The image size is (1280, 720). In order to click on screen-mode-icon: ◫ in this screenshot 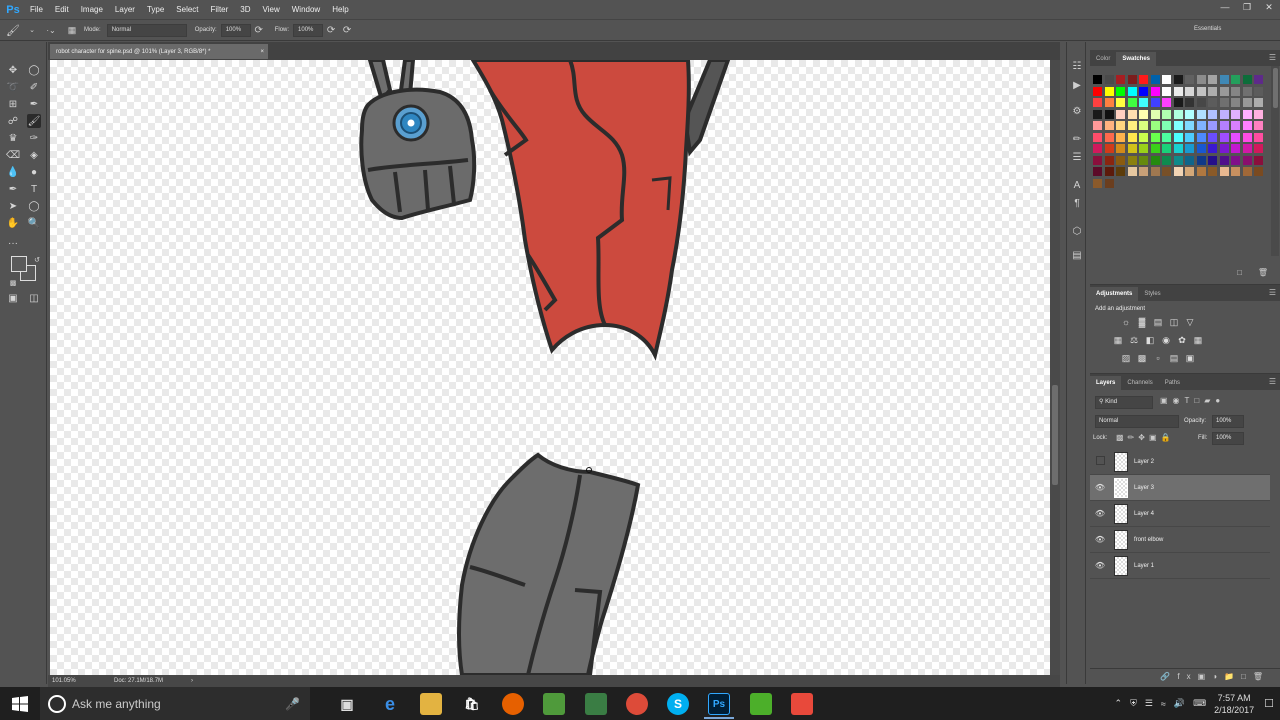, I will do `click(34, 298)`.